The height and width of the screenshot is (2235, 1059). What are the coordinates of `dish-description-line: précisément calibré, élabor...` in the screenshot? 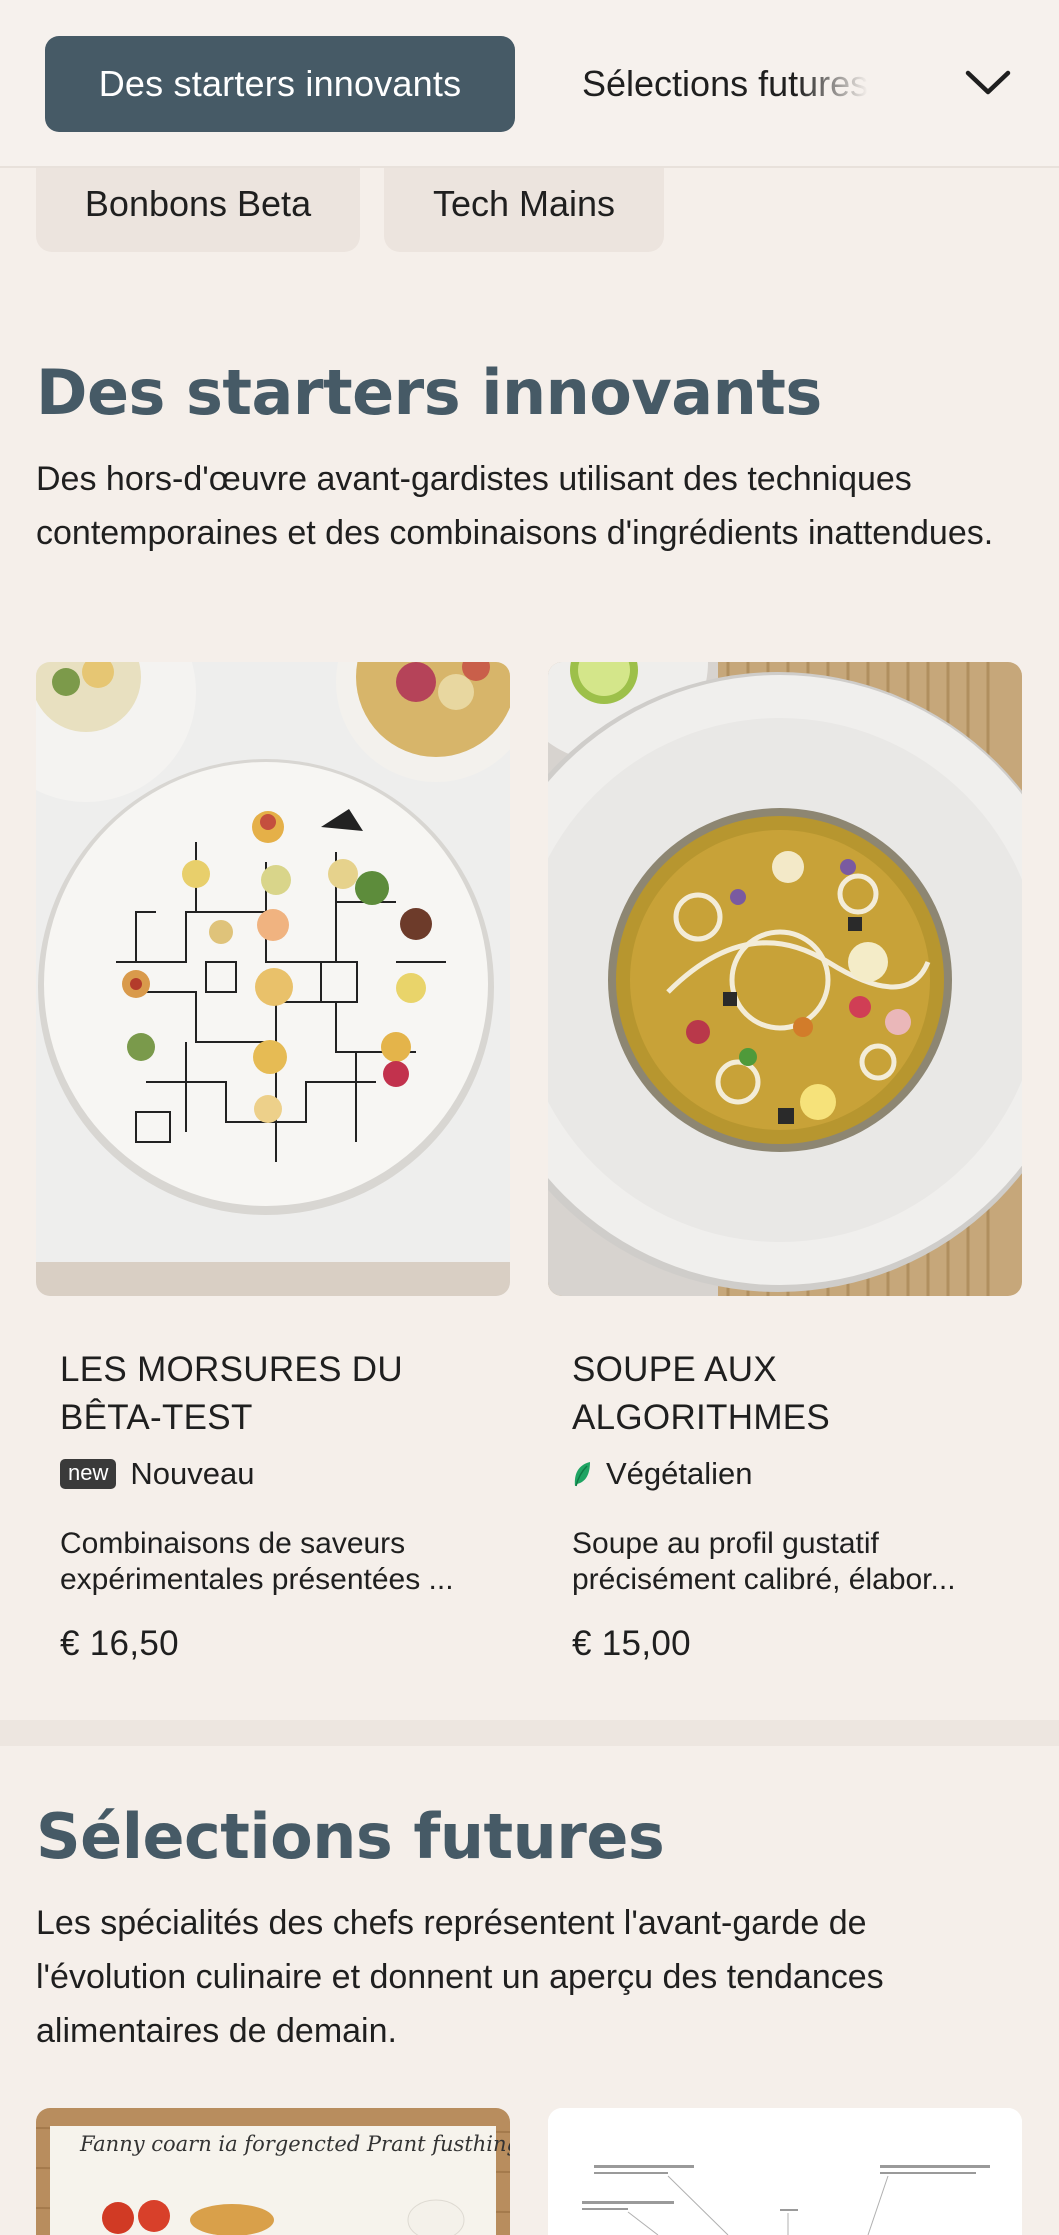 It's located at (764, 1579).